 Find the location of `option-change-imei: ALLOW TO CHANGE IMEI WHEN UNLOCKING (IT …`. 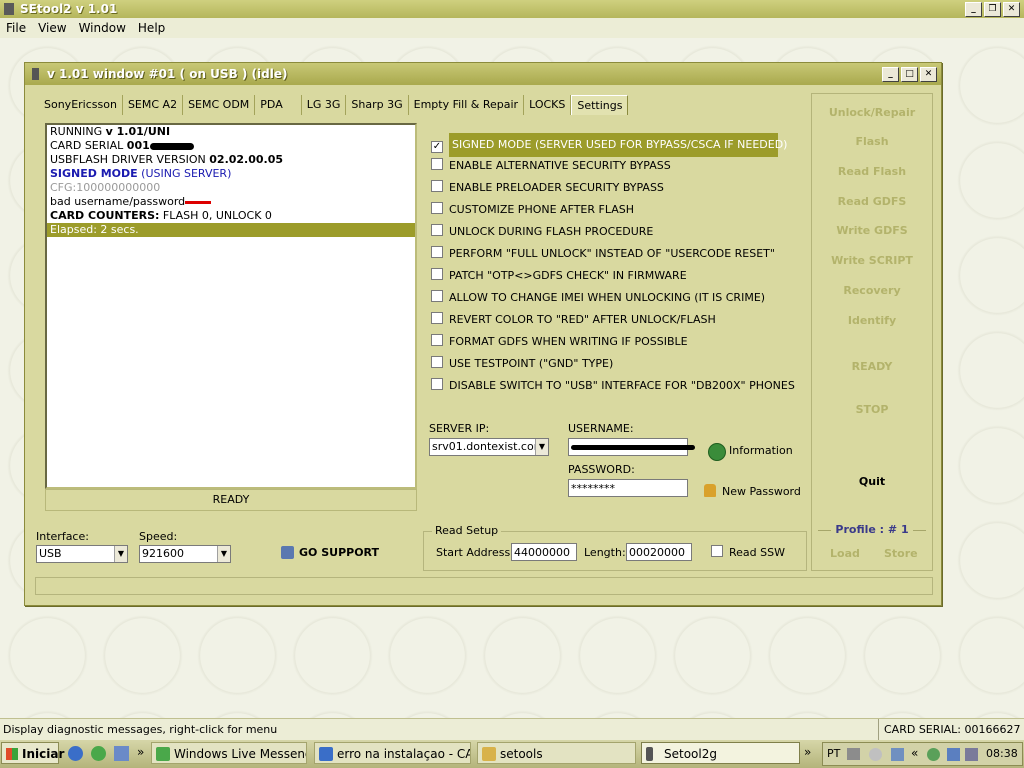

option-change-imei: ALLOW TO CHANGE IMEI WHEN UNLOCKING (IT … is located at coordinates (613, 298).